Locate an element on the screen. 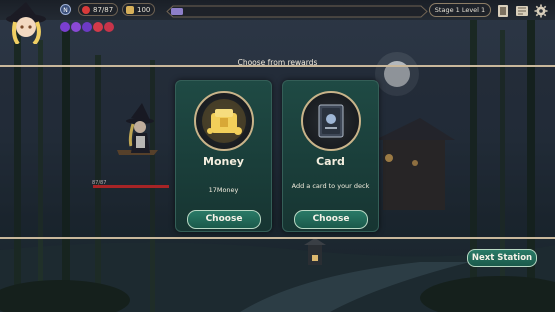 The width and height of the screenshot is (555, 312). reward-option-title: Card is located at coordinates (330, 161).